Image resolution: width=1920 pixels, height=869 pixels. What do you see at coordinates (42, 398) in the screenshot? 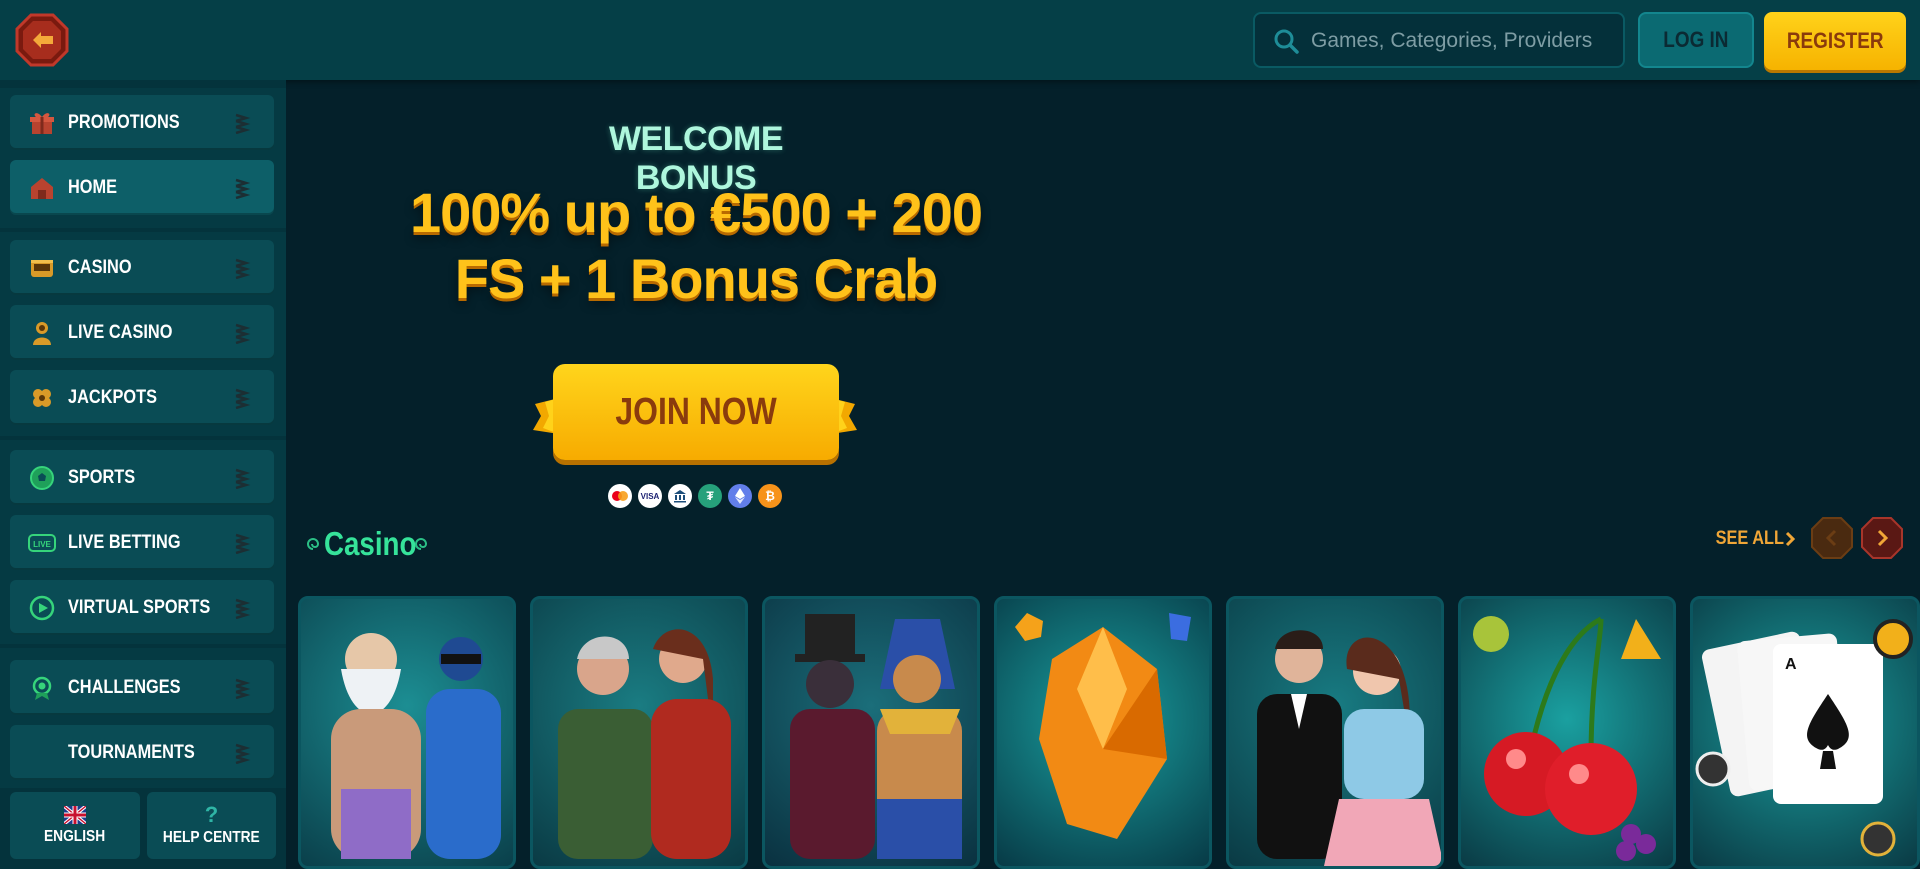
I see `clover-icon` at bounding box center [42, 398].